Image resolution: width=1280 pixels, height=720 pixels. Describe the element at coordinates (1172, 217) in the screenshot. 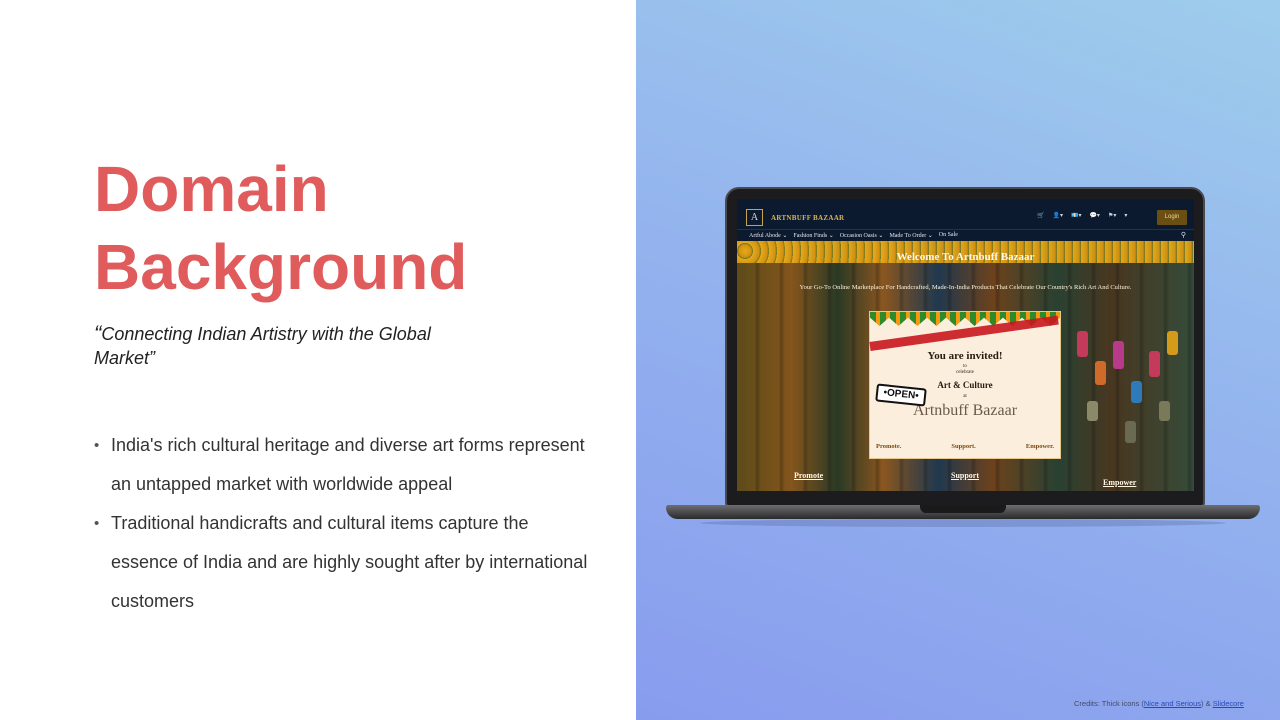

I see `login-button: Login` at that location.